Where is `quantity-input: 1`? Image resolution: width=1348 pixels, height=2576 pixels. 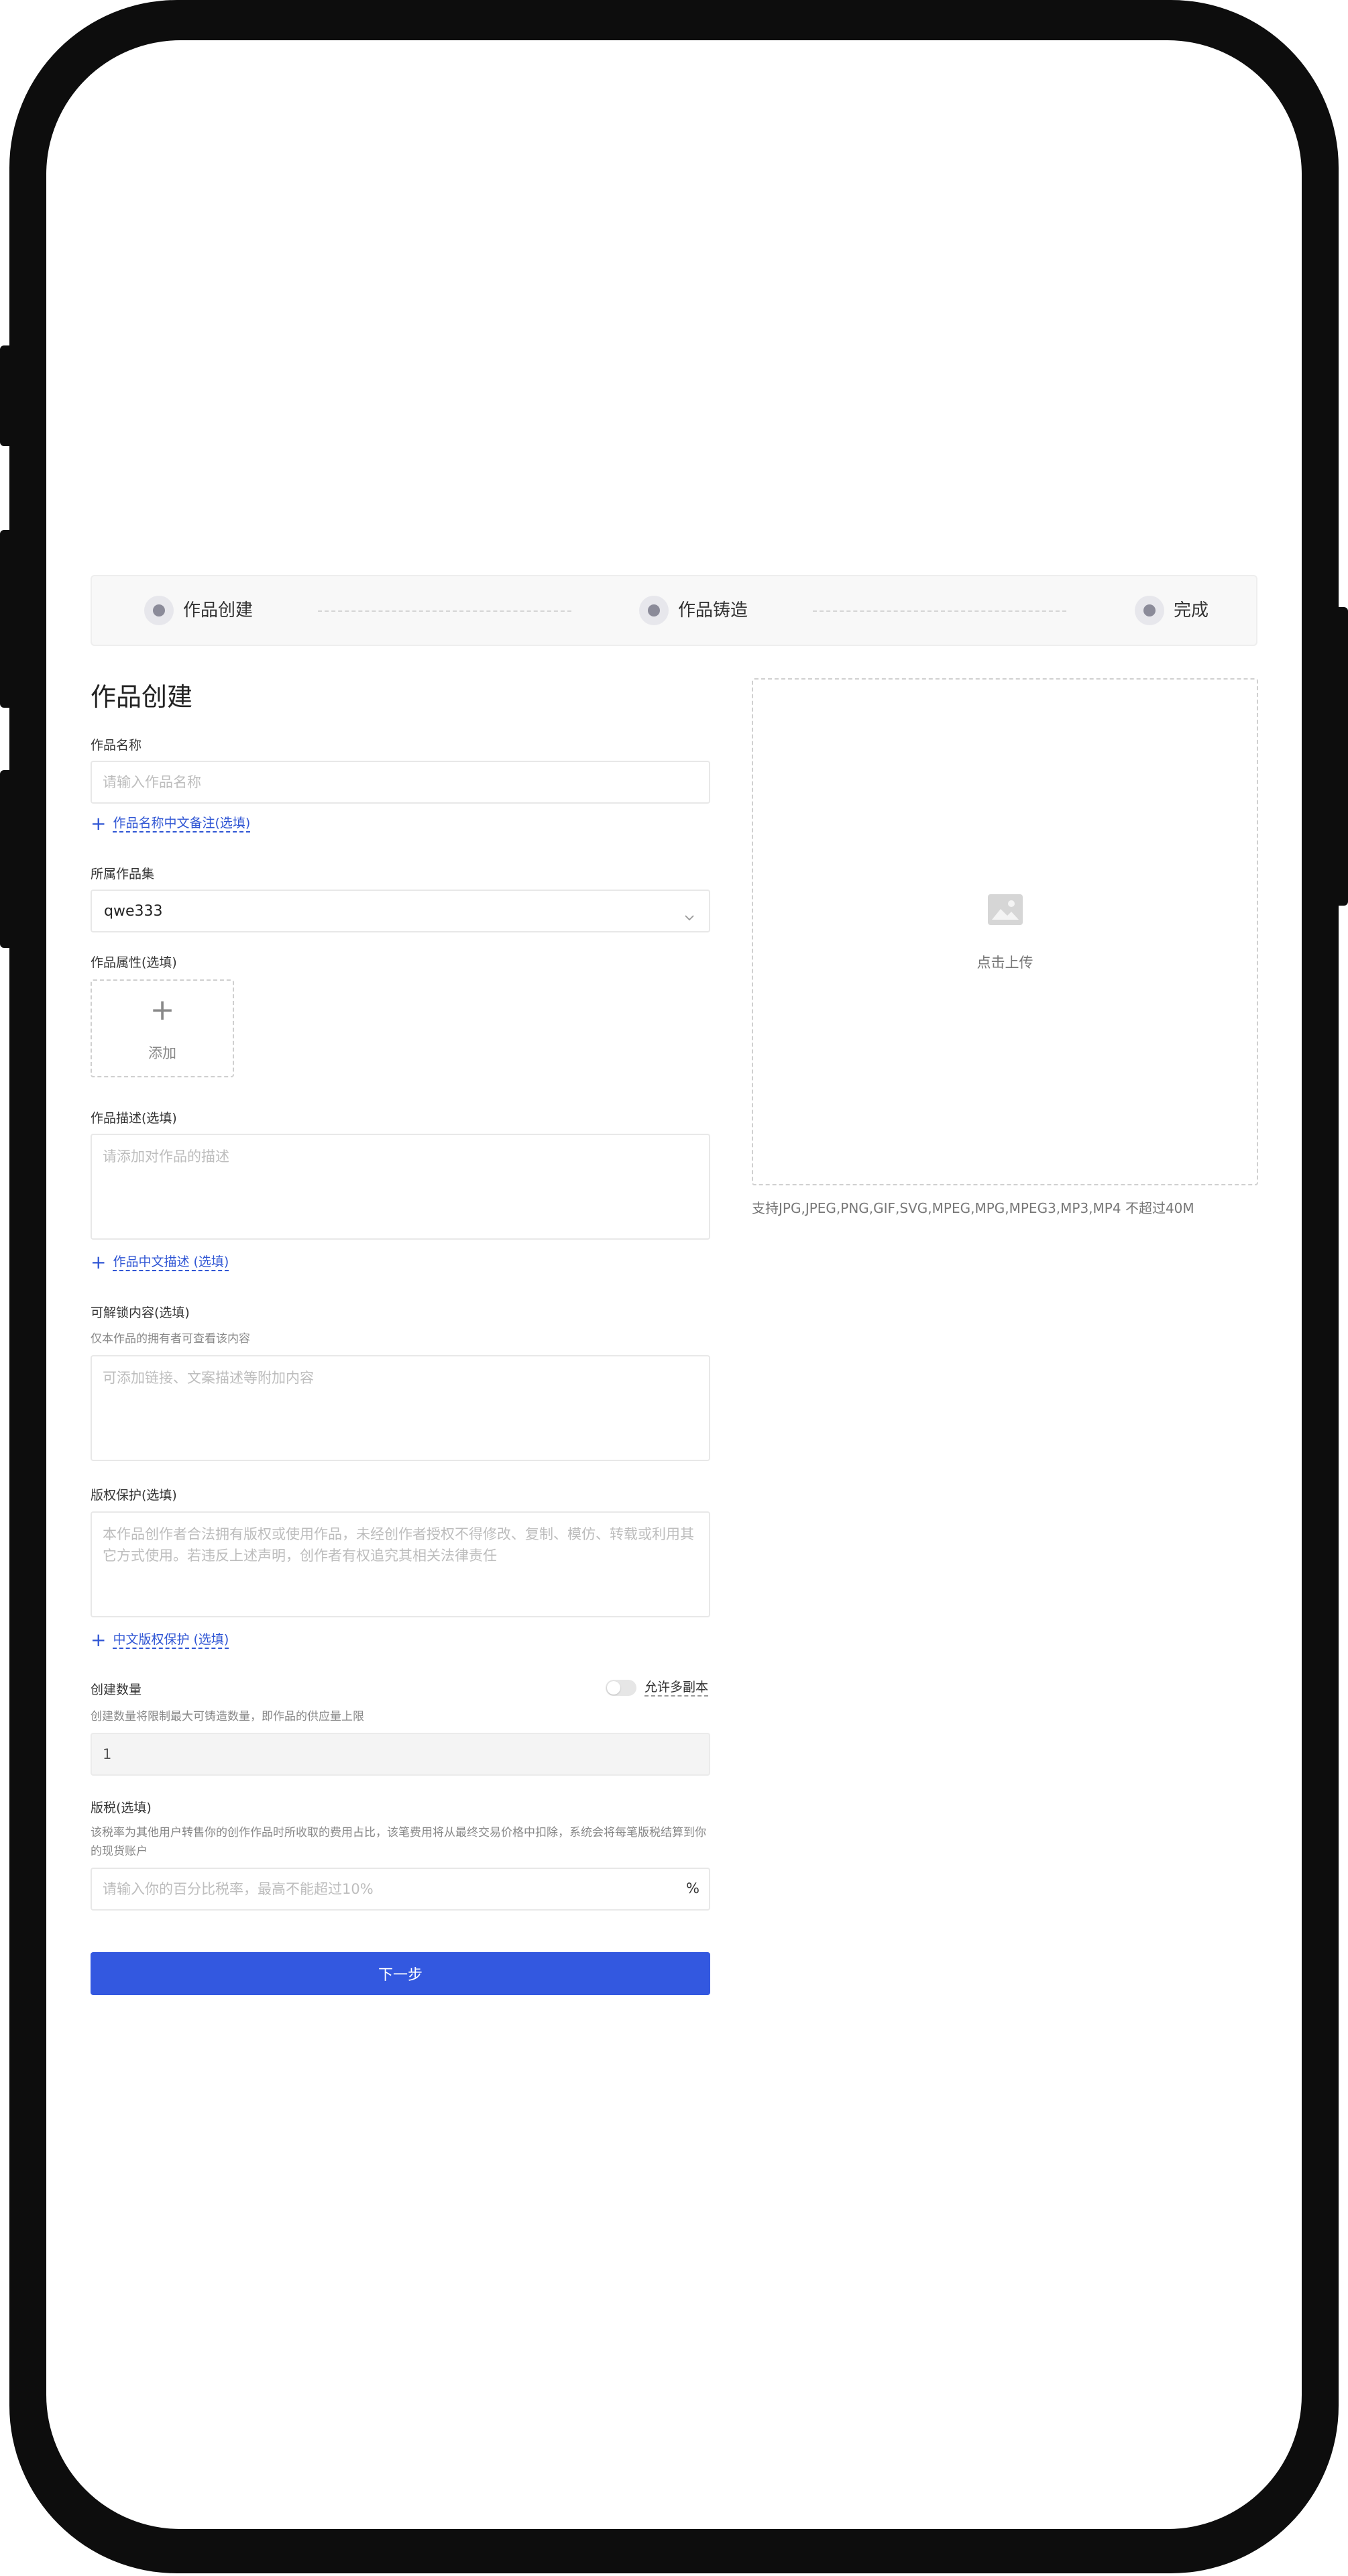 quantity-input: 1 is located at coordinates (400, 1754).